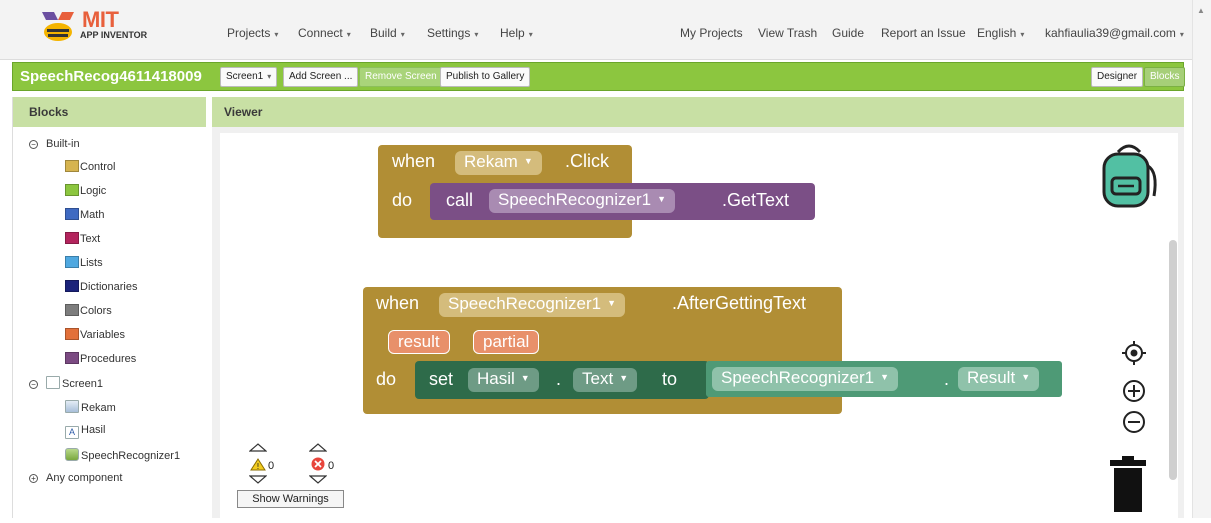 This screenshot has width=1211, height=523. What do you see at coordinates (101, 286) in the screenshot?
I see `drawer-dictionaries: Dictionaries` at bounding box center [101, 286].